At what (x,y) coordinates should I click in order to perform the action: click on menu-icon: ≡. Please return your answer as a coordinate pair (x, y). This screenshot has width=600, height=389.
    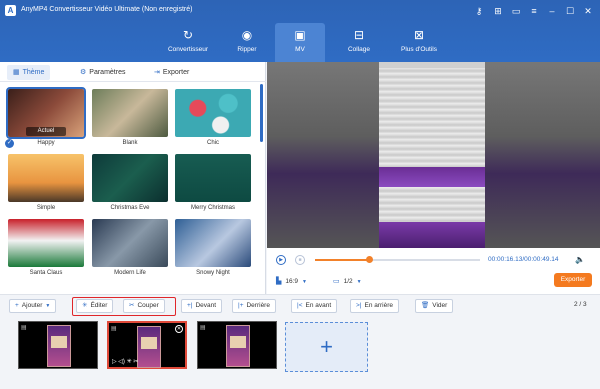
    Looking at the image, I should click on (534, 11).